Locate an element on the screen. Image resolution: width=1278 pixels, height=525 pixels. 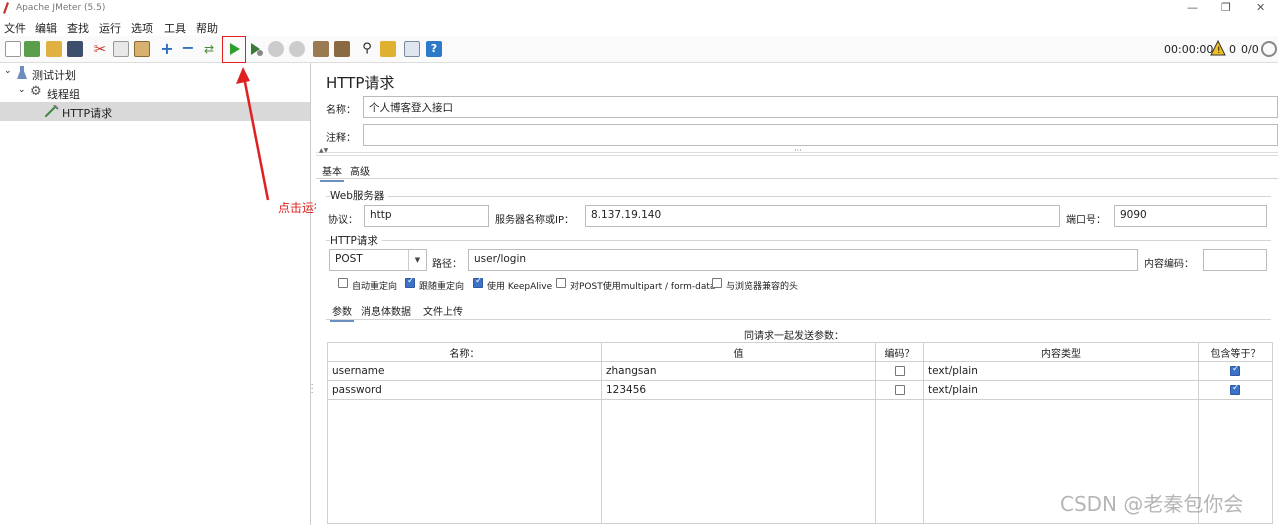
http-request-group-border is located at coordinates (798, 240).